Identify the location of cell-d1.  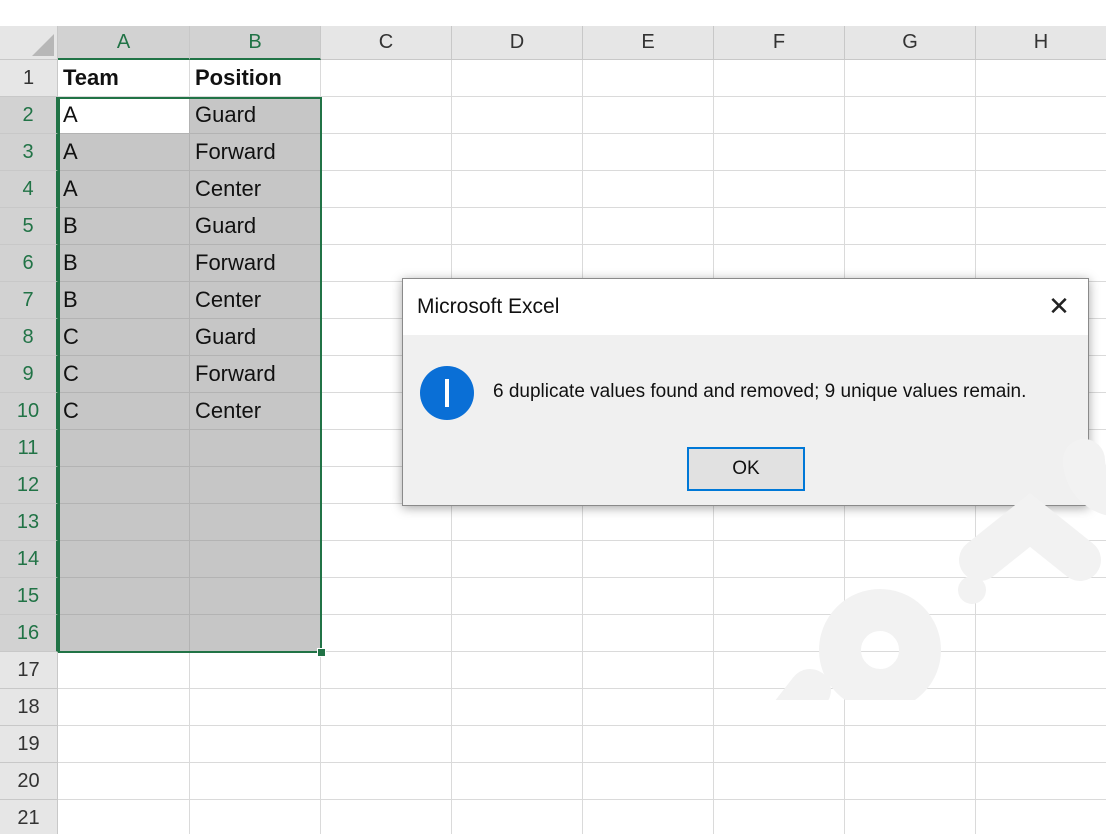
(517, 78).